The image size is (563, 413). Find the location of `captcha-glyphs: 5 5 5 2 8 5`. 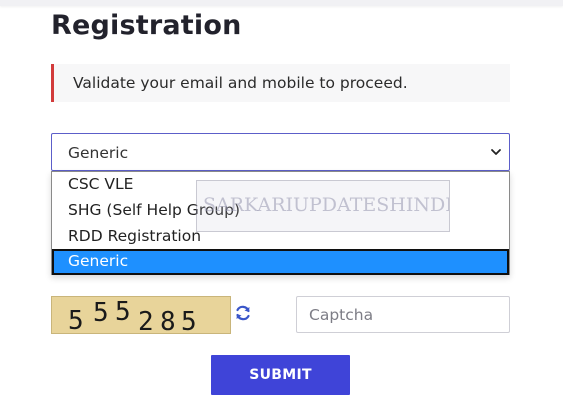

captcha-glyphs: 5 5 5 2 8 5 is located at coordinates (132, 316).